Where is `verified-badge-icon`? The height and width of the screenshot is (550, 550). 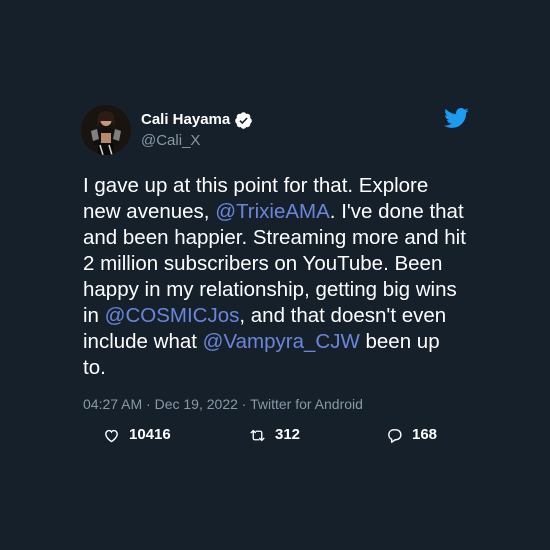 verified-badge-icon is located at coordinates (243, 120).